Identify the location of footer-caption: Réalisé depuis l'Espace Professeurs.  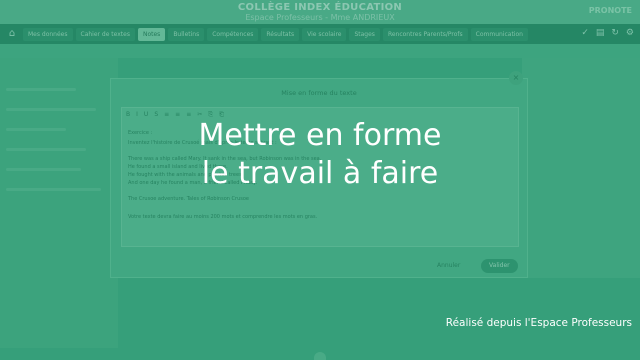
(538, 323).